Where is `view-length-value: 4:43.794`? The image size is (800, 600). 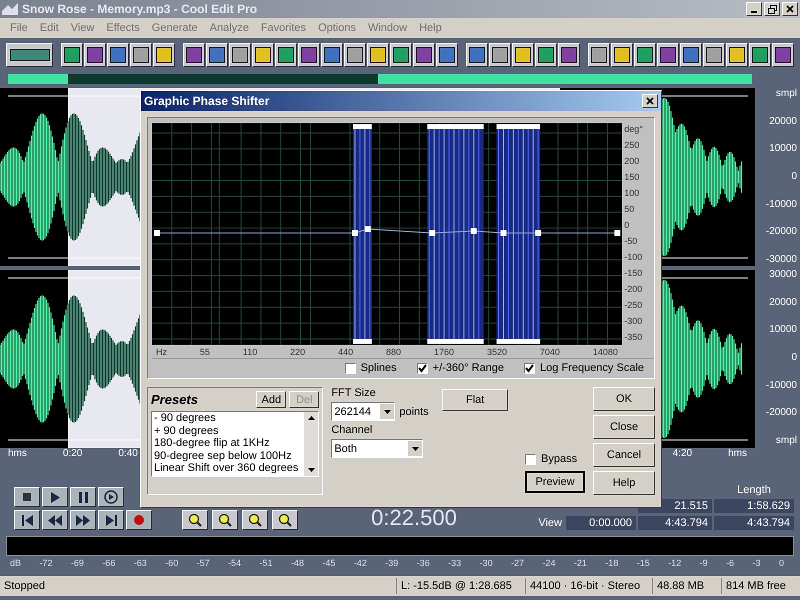 view-length-value: 4:43.794 is located at coordinates (754, 523).